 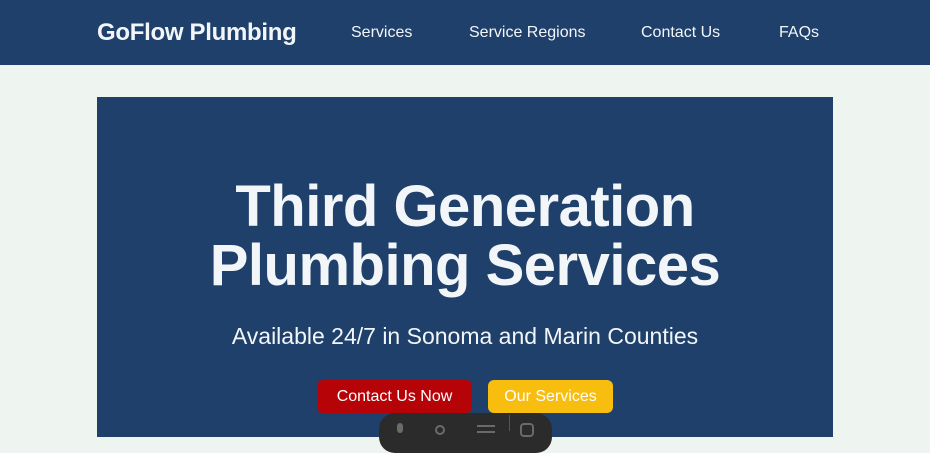 I want to click on menu-icon, so click(x=486, y=431).